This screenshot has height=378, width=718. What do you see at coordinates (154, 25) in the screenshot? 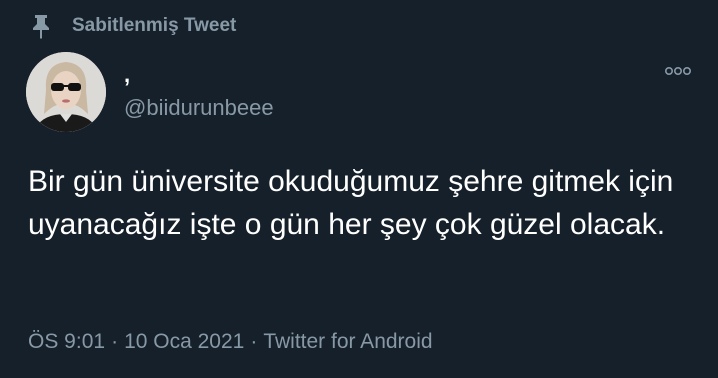
I see `pinned-label: Sabitlenmiş Tweet` at bounding box center [154, 25].